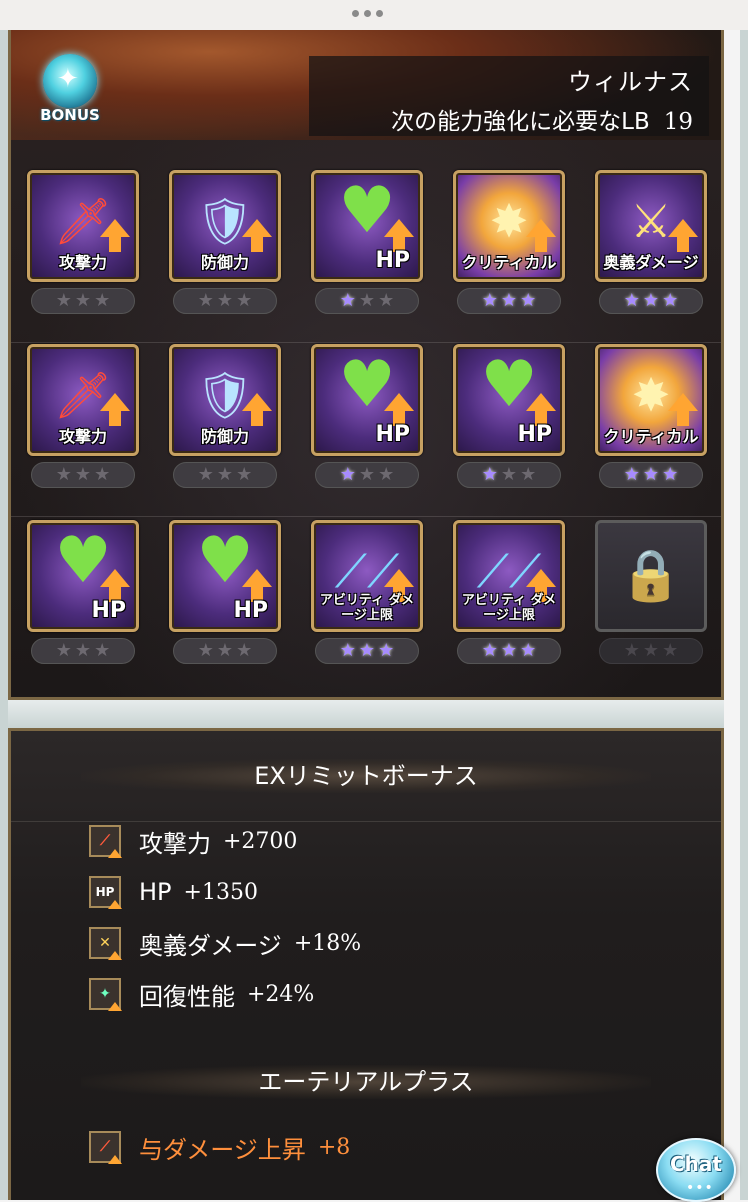 Image resolution: width=748 pixels, height=1202 pixels. What do you see at coordinates (367, 608) in the screenshot?
I see `lb-slot-label: アビリティ ダメージ上限` at bounding box center [367, 608].